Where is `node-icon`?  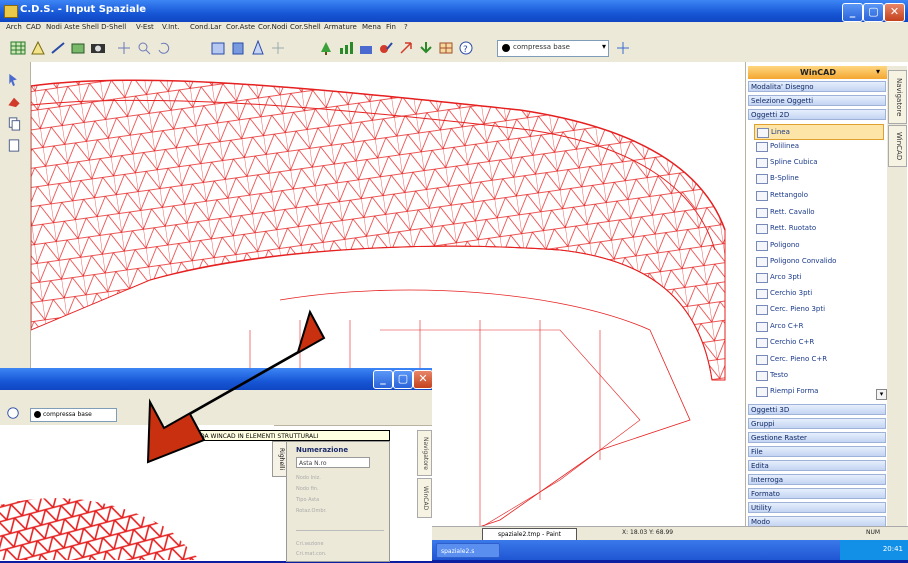 node-icon is located at coordinates (38, 48).